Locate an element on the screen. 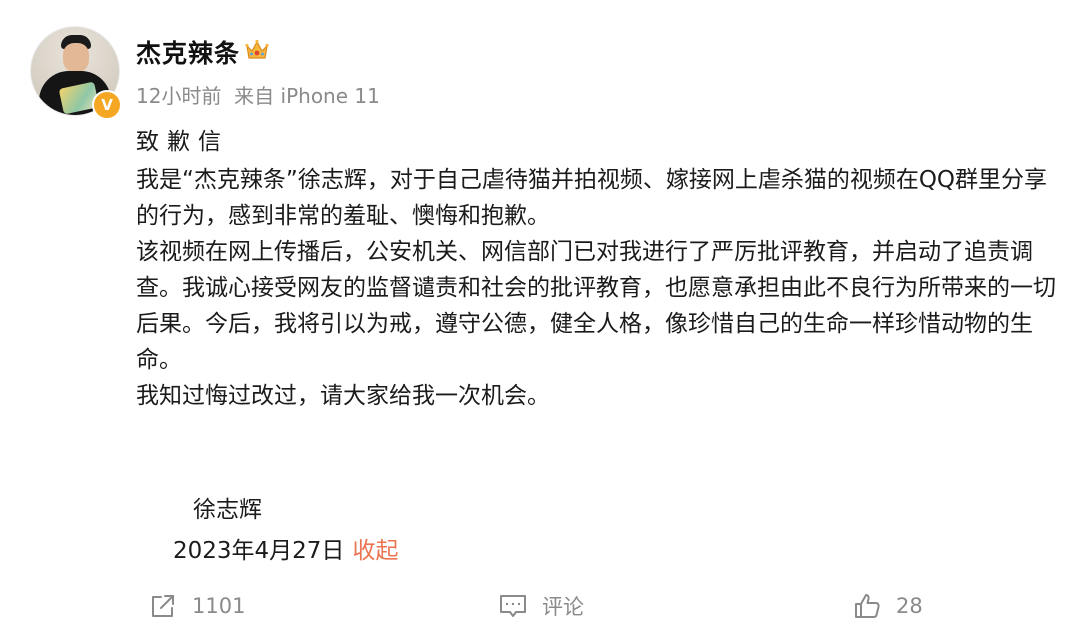  comment-button: 评论 is located at coordinates (541, 606).